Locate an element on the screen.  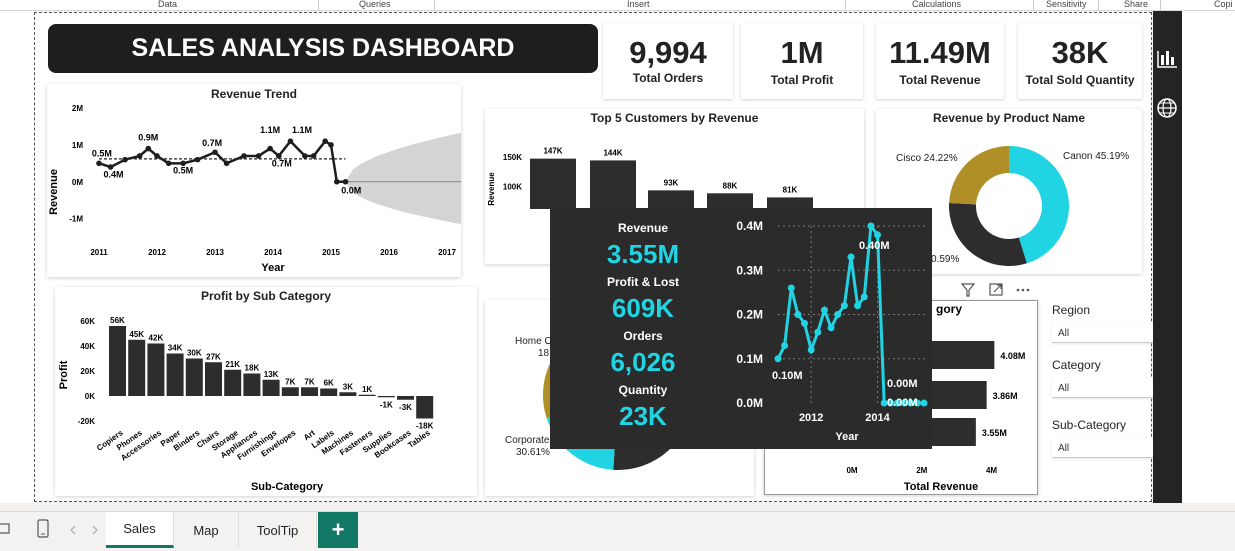
scroll-right-icon is located at coordinates (95, 530).